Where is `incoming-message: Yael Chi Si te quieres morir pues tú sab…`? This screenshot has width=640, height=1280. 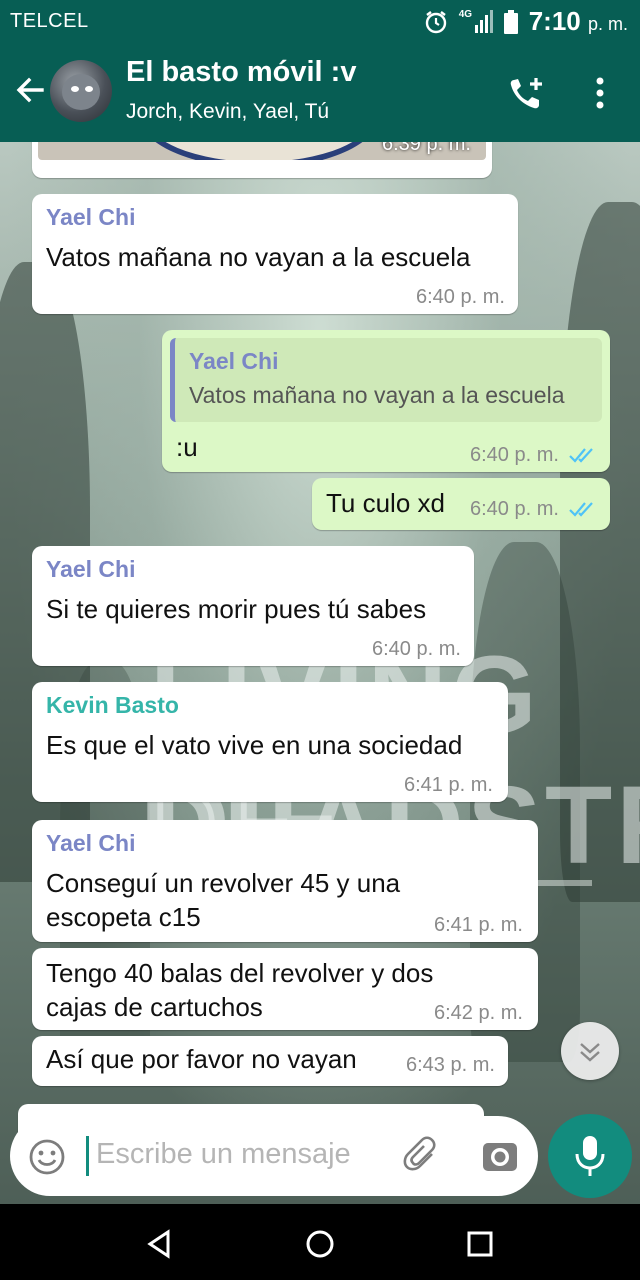
incoming-message: Yael Chi Si te quieres morir pues tú sab… is located at coordinates (253, 606).